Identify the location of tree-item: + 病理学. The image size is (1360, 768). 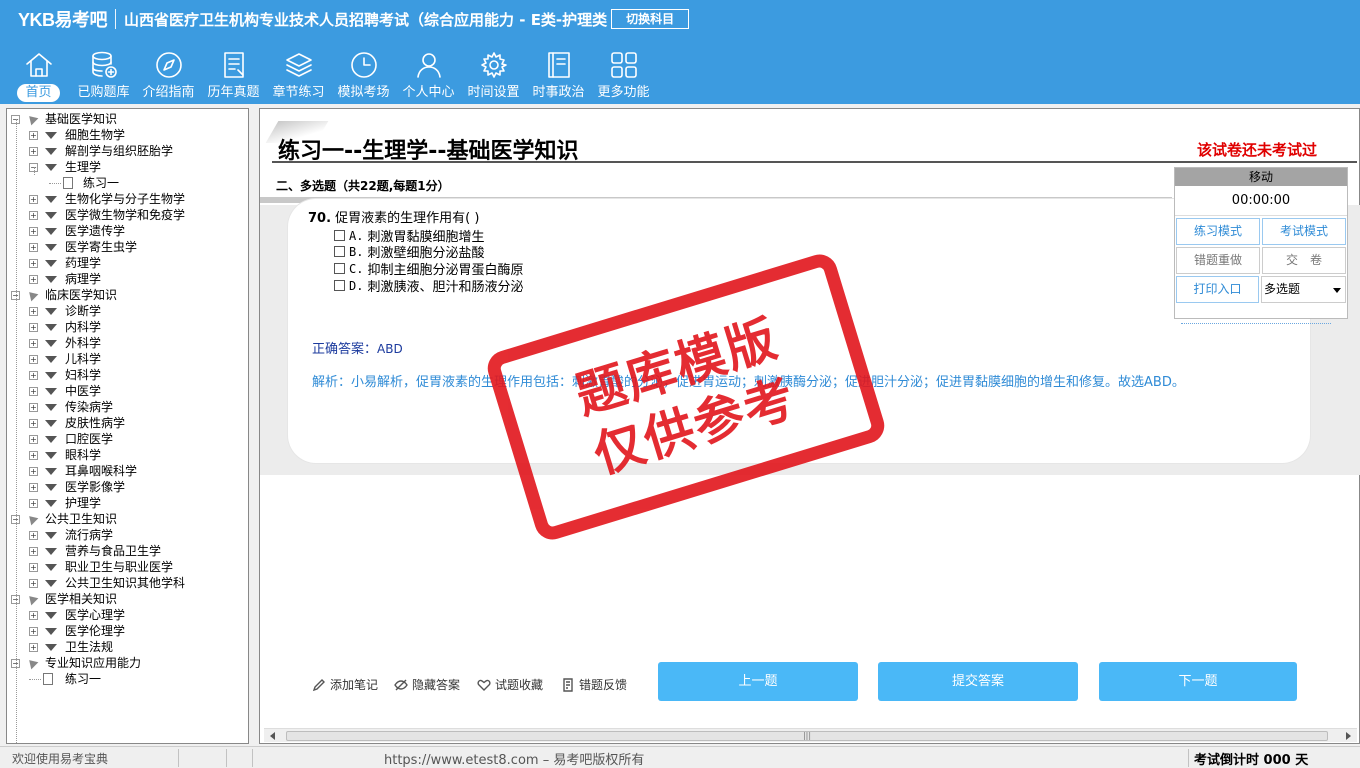
(127, 279).